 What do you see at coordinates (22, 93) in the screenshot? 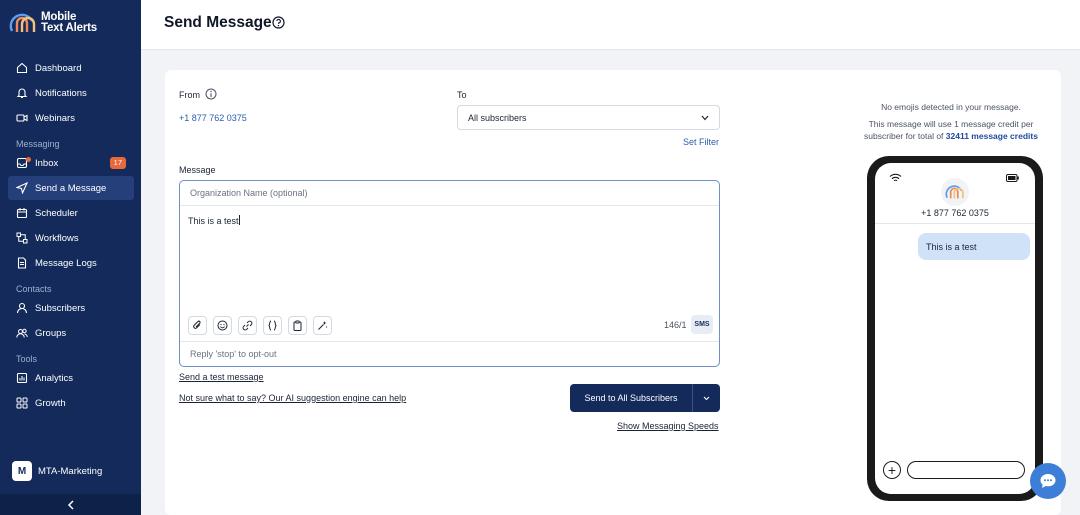
I see `bell-icon` at bounding box center [22, 93].